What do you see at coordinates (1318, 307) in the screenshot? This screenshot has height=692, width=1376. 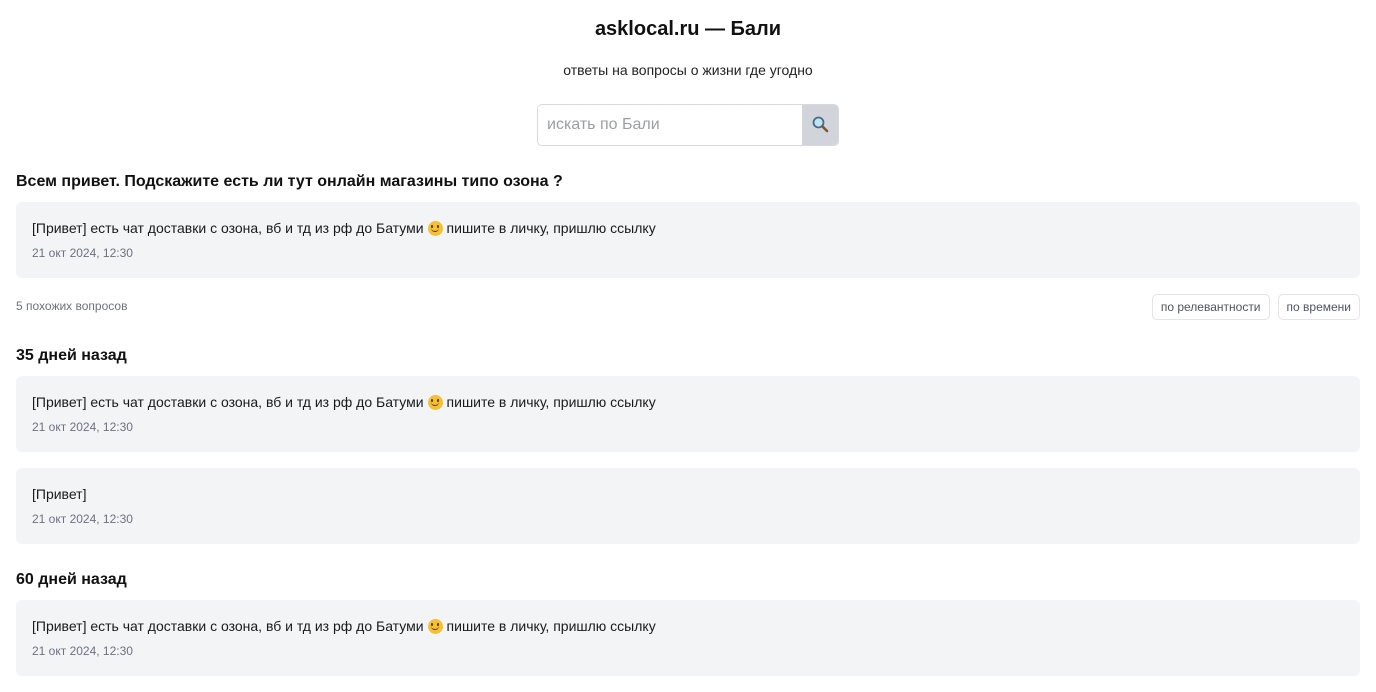 I see `sort-time-button: по времени` at bounding box center [1318, 307].